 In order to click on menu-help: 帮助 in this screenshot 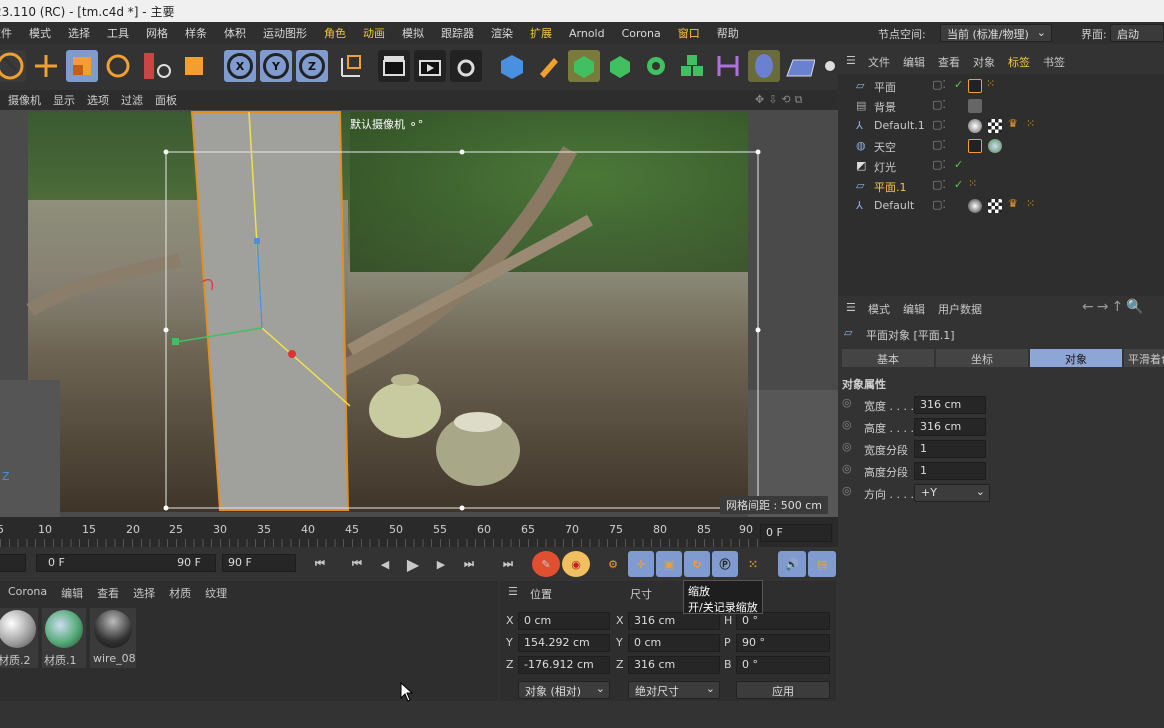, I will do `click(728, 33)`.